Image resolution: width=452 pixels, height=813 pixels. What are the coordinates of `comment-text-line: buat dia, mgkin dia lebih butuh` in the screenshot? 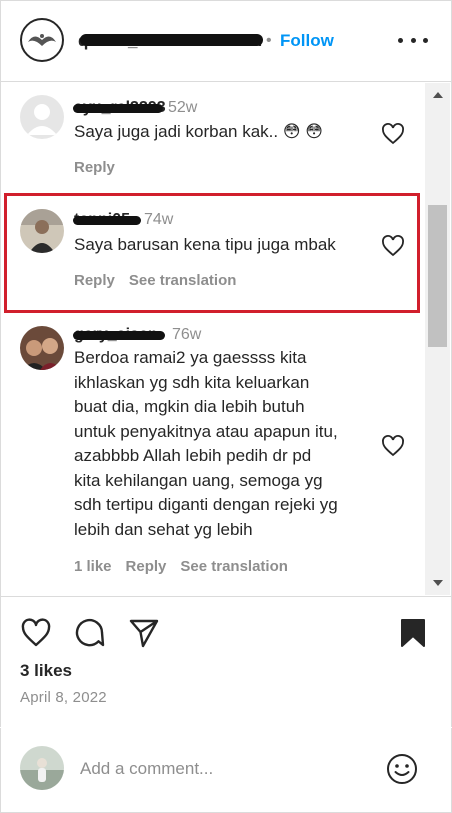 It's located at (189, 406).